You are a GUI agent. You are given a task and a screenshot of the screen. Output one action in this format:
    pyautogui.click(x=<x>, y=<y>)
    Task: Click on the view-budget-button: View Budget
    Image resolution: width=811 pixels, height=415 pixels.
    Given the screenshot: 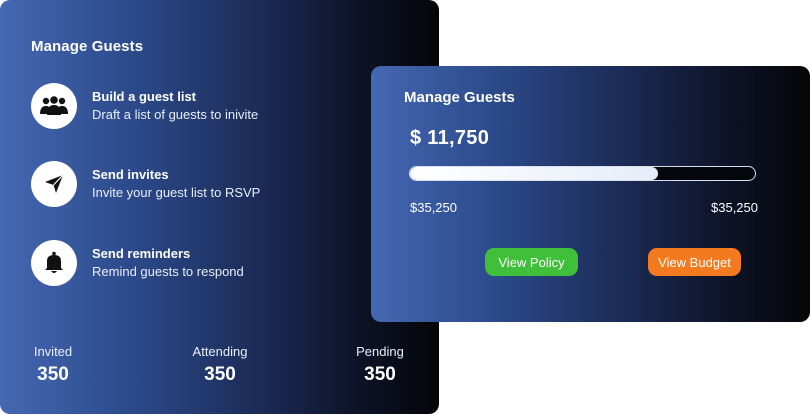 What is the action you would take?
    pyautogui.click(x=694, y=262)
    